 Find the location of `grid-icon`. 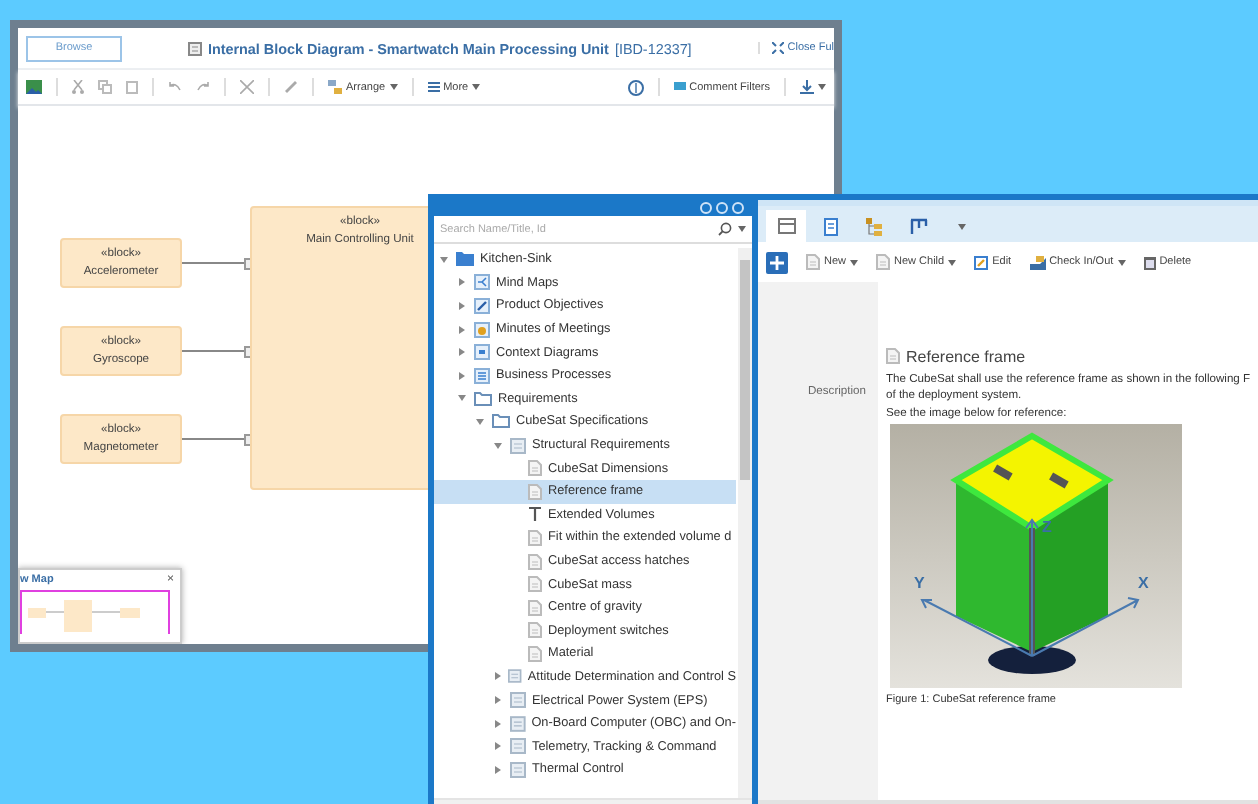

grid-icon is located at coordinates (786, 226).